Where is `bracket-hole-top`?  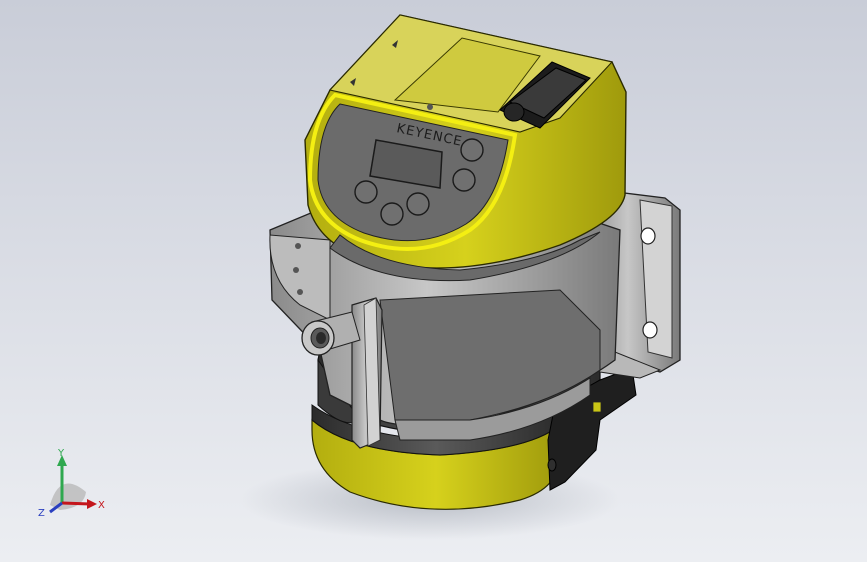 bracket-hole-top is located at coordinates (648, 236).